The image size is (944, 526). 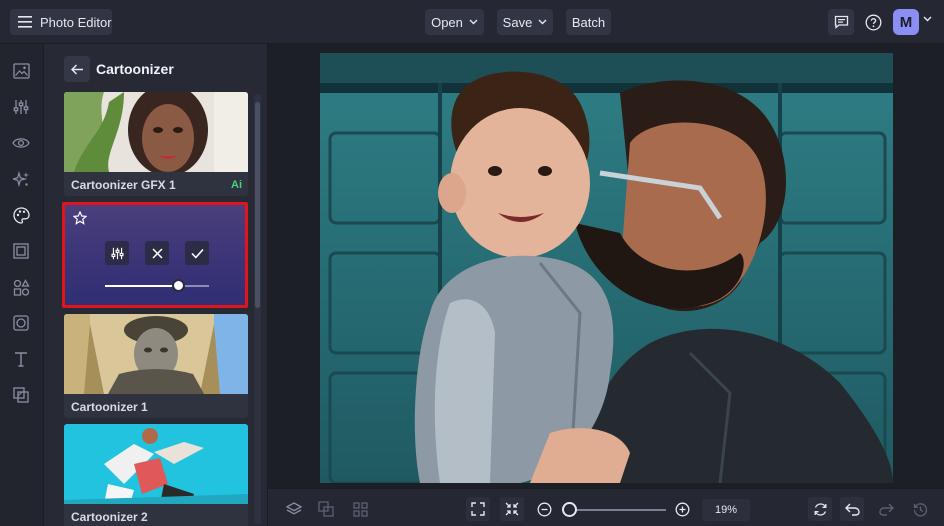 I want to click on actual-size-button, so click(x=512, y=509).